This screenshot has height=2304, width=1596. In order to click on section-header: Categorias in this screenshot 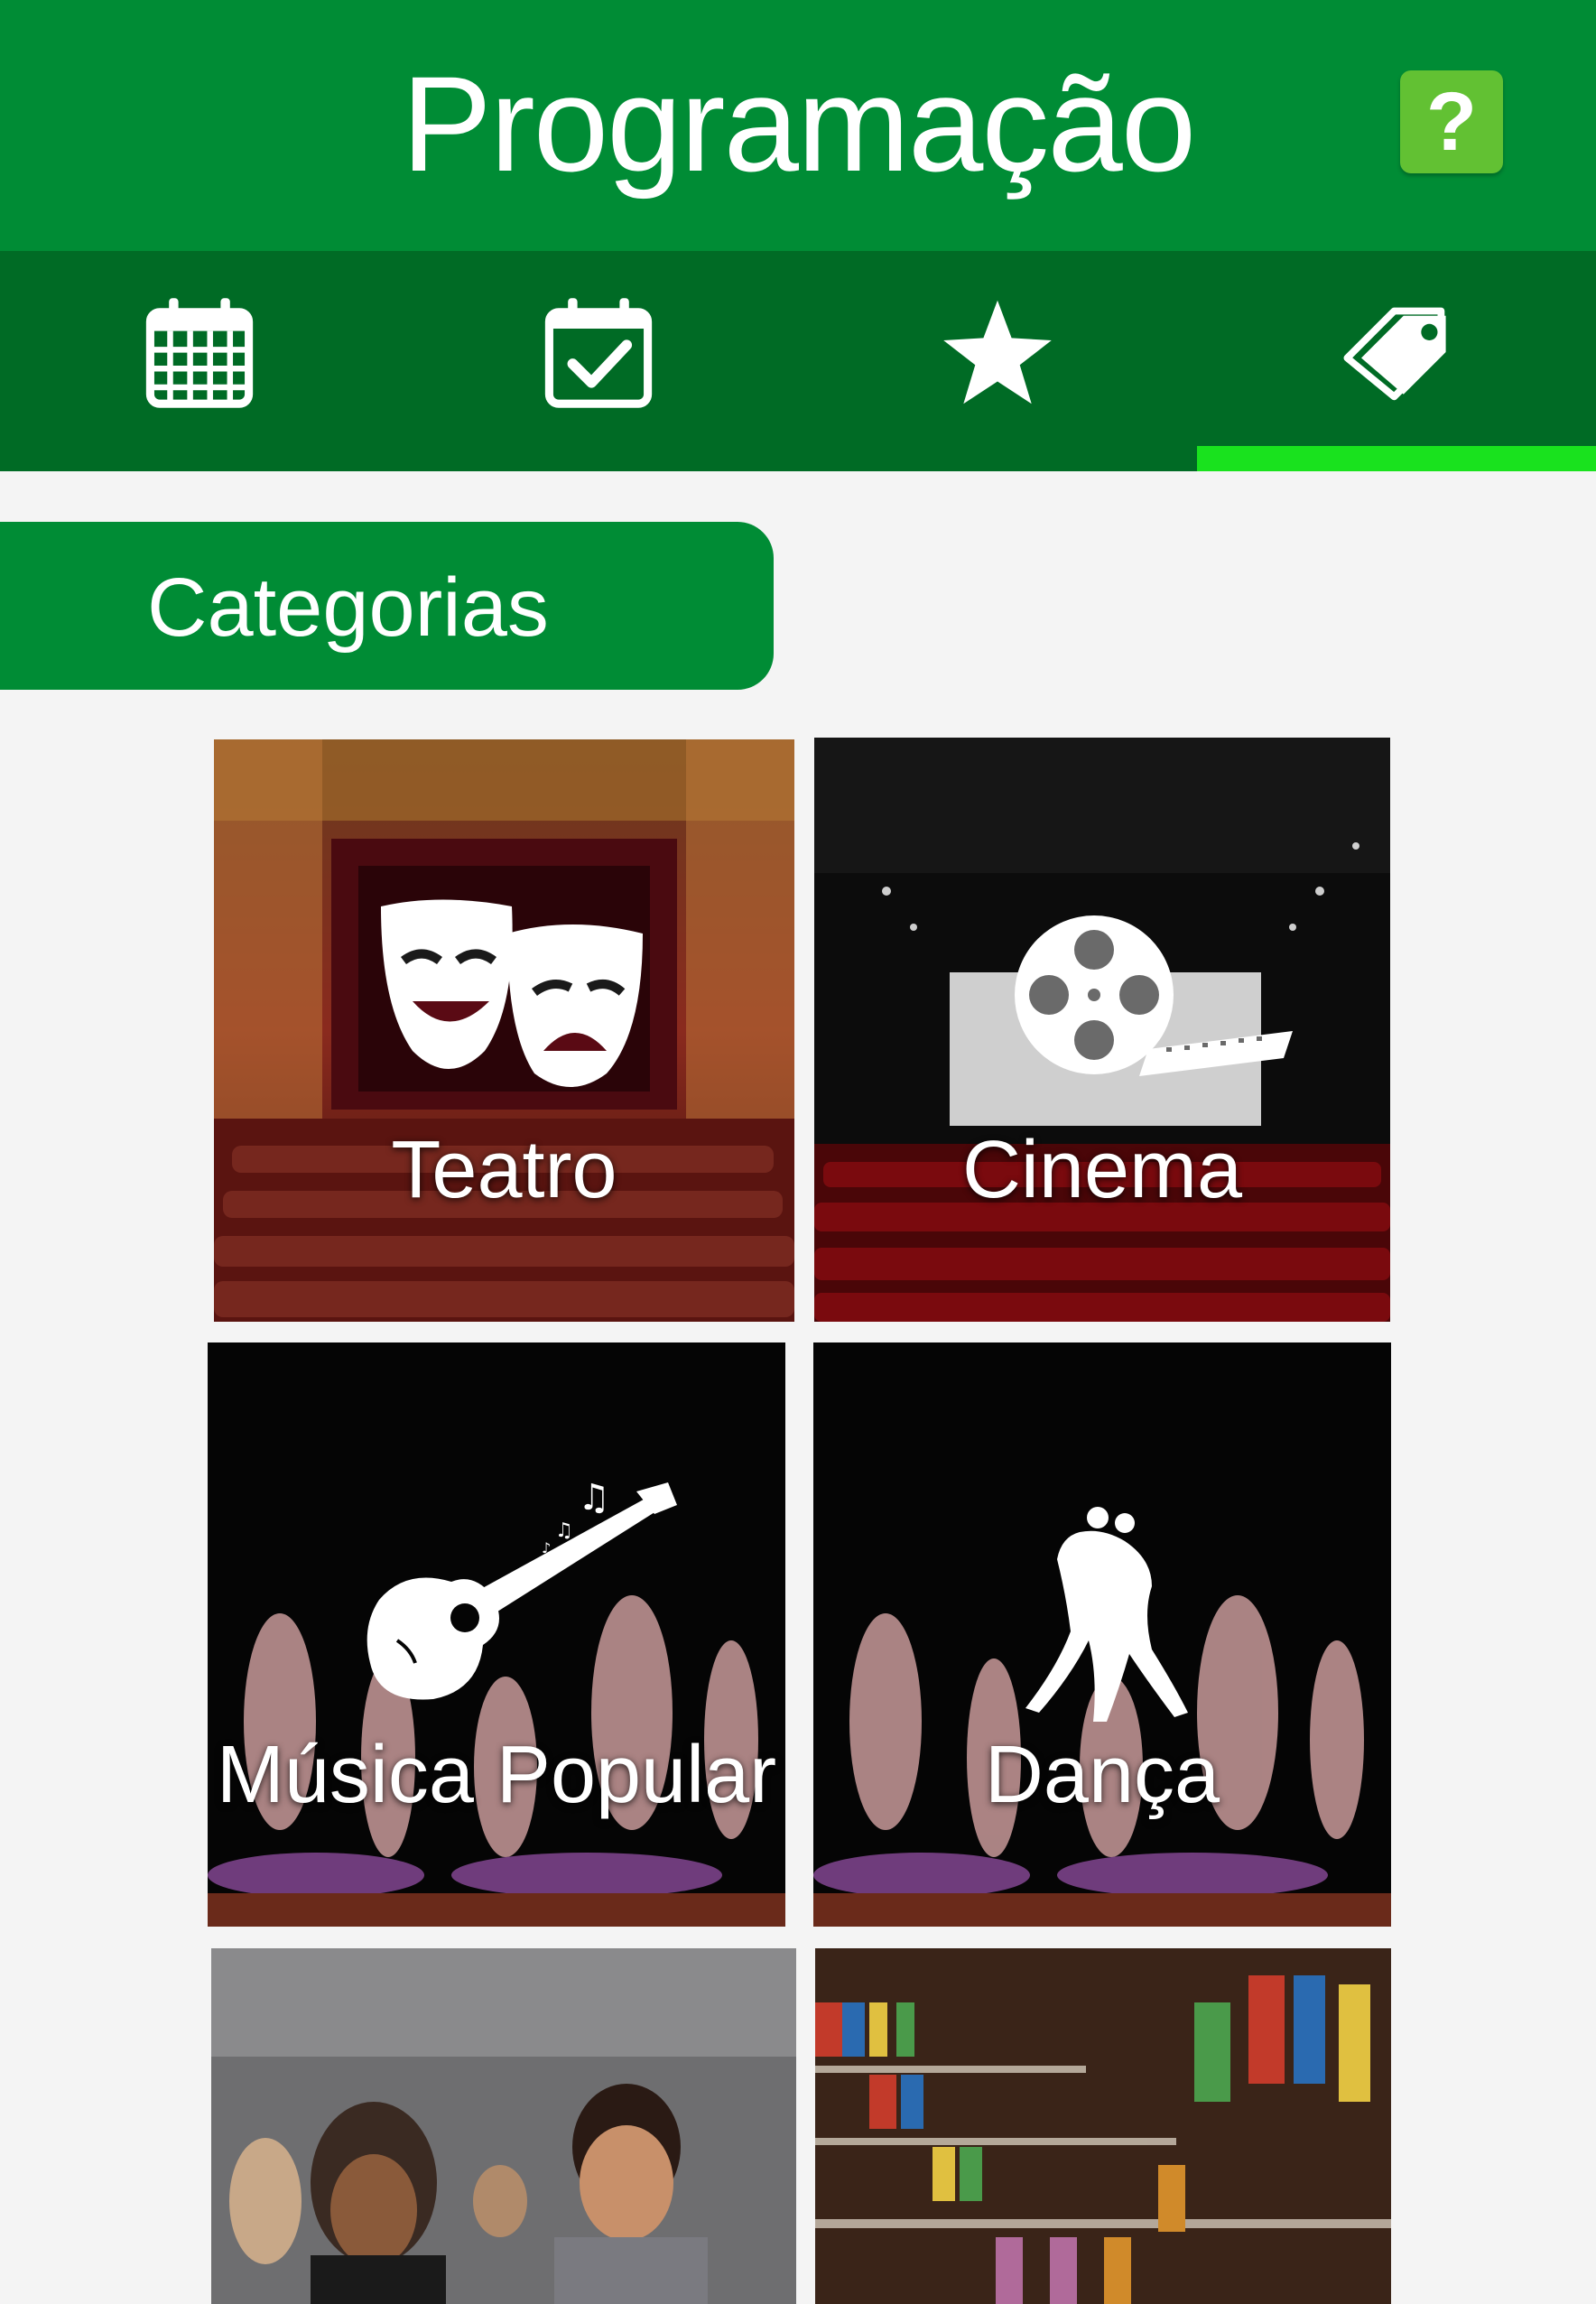, I will do `click(387, 606)`.